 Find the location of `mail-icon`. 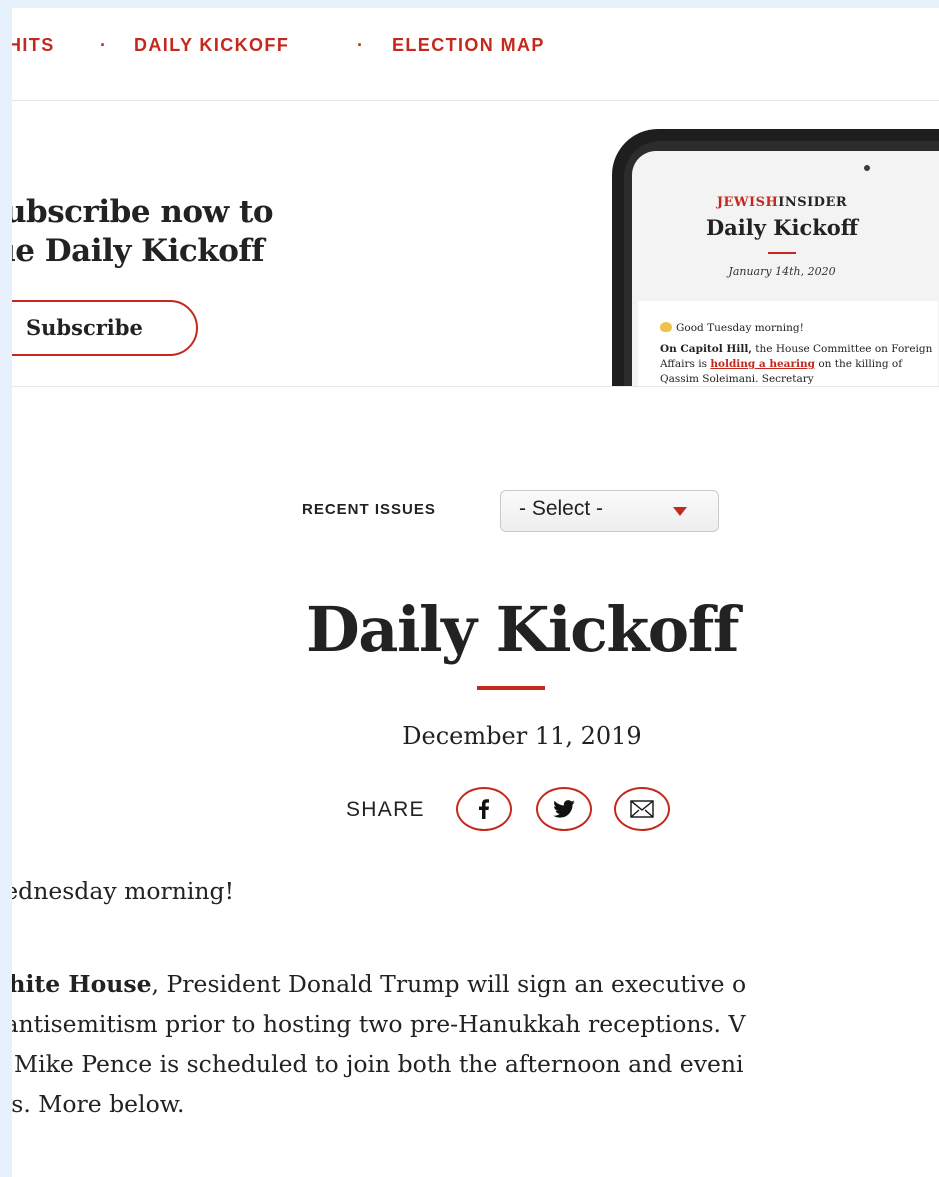

mail-icon is located at coordinates (642, 809).